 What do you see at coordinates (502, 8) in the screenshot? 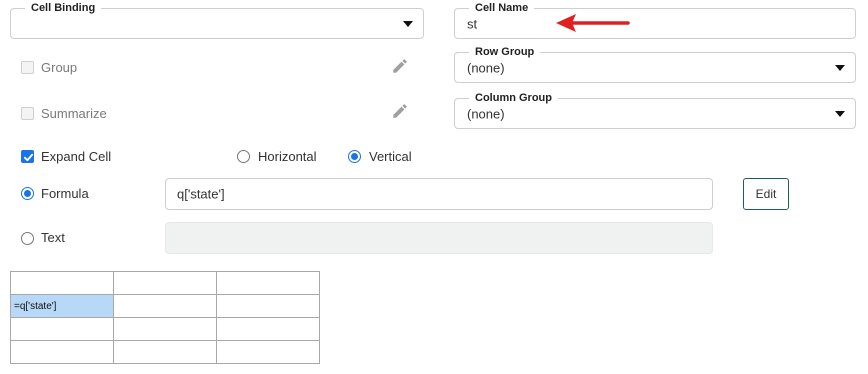
I see `cell-name-legend: Cell Name` at bounding box center [502, 8].